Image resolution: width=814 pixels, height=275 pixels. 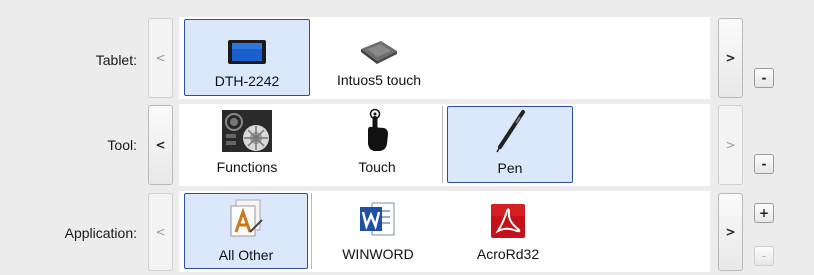 I want to click on display-tablet-icon, so click(x=247, y=46).